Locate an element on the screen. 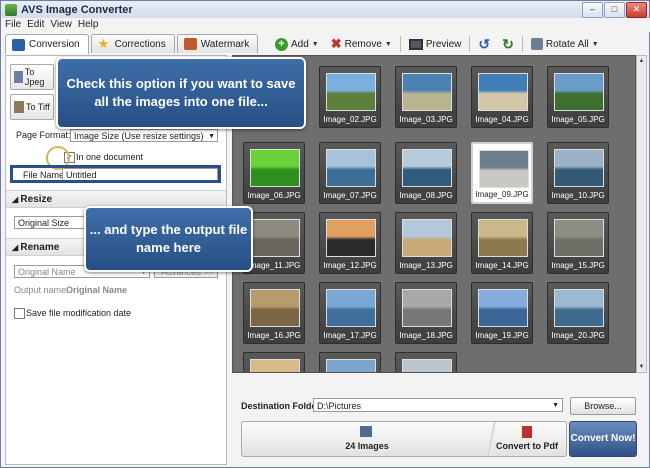  to-jpeg-button: To Jpeg is located at coordinates (32, 77).